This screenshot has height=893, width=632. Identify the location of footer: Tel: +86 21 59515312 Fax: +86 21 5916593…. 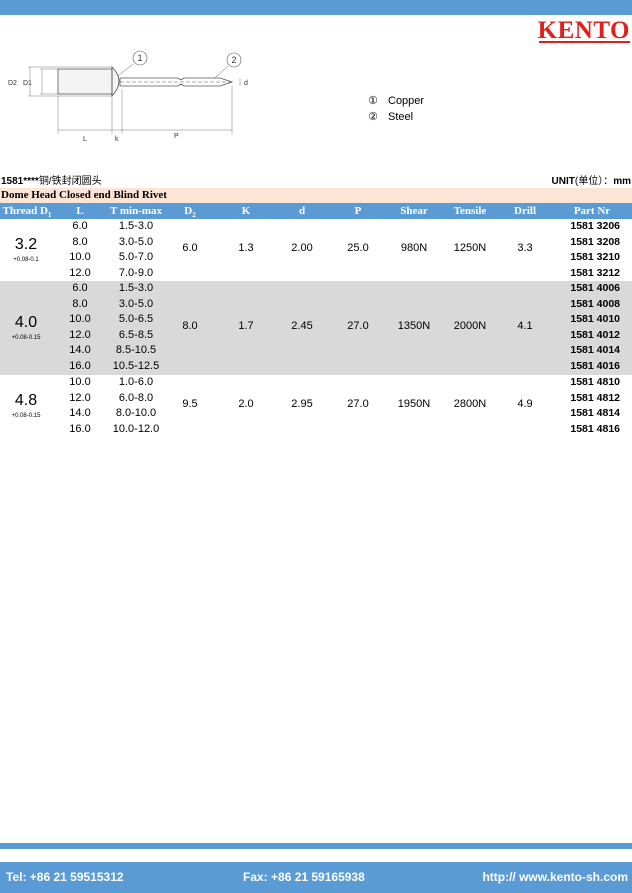
(316, 877).